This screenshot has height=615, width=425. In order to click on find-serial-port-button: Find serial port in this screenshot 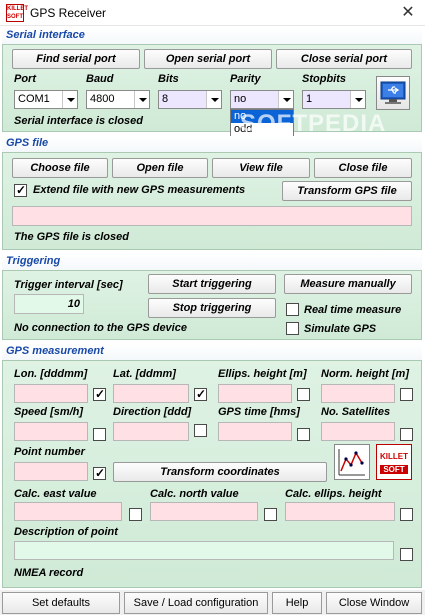, I will do `click(76, 59)`.